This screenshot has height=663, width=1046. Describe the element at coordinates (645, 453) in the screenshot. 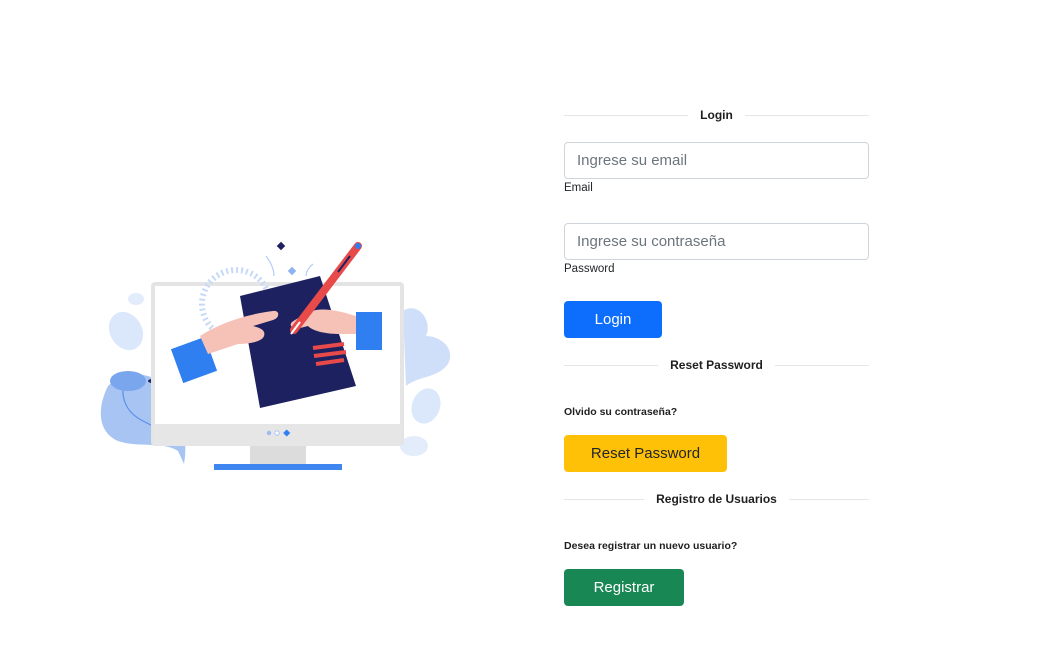

I see `reset-password-button: Reset Password` at that location.